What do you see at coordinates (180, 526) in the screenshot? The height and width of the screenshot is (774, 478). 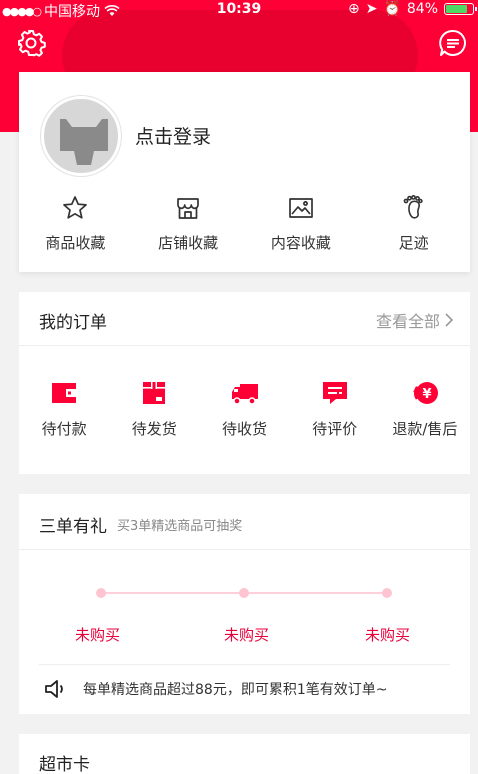 I see `promo-subtitle: 买3单精选商品可抽奖` at bounding box center [180, 526].